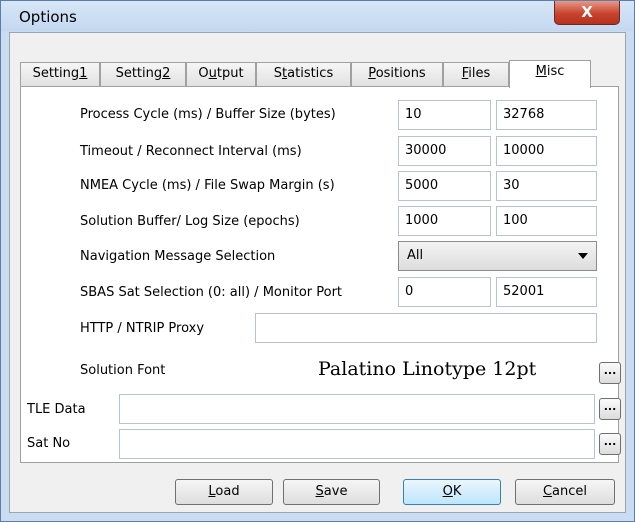 The image size is (635, 522). Describe the element at coordinates (546, 115) in the screenshot. I see `buffer-size-input: 32768` at that location.